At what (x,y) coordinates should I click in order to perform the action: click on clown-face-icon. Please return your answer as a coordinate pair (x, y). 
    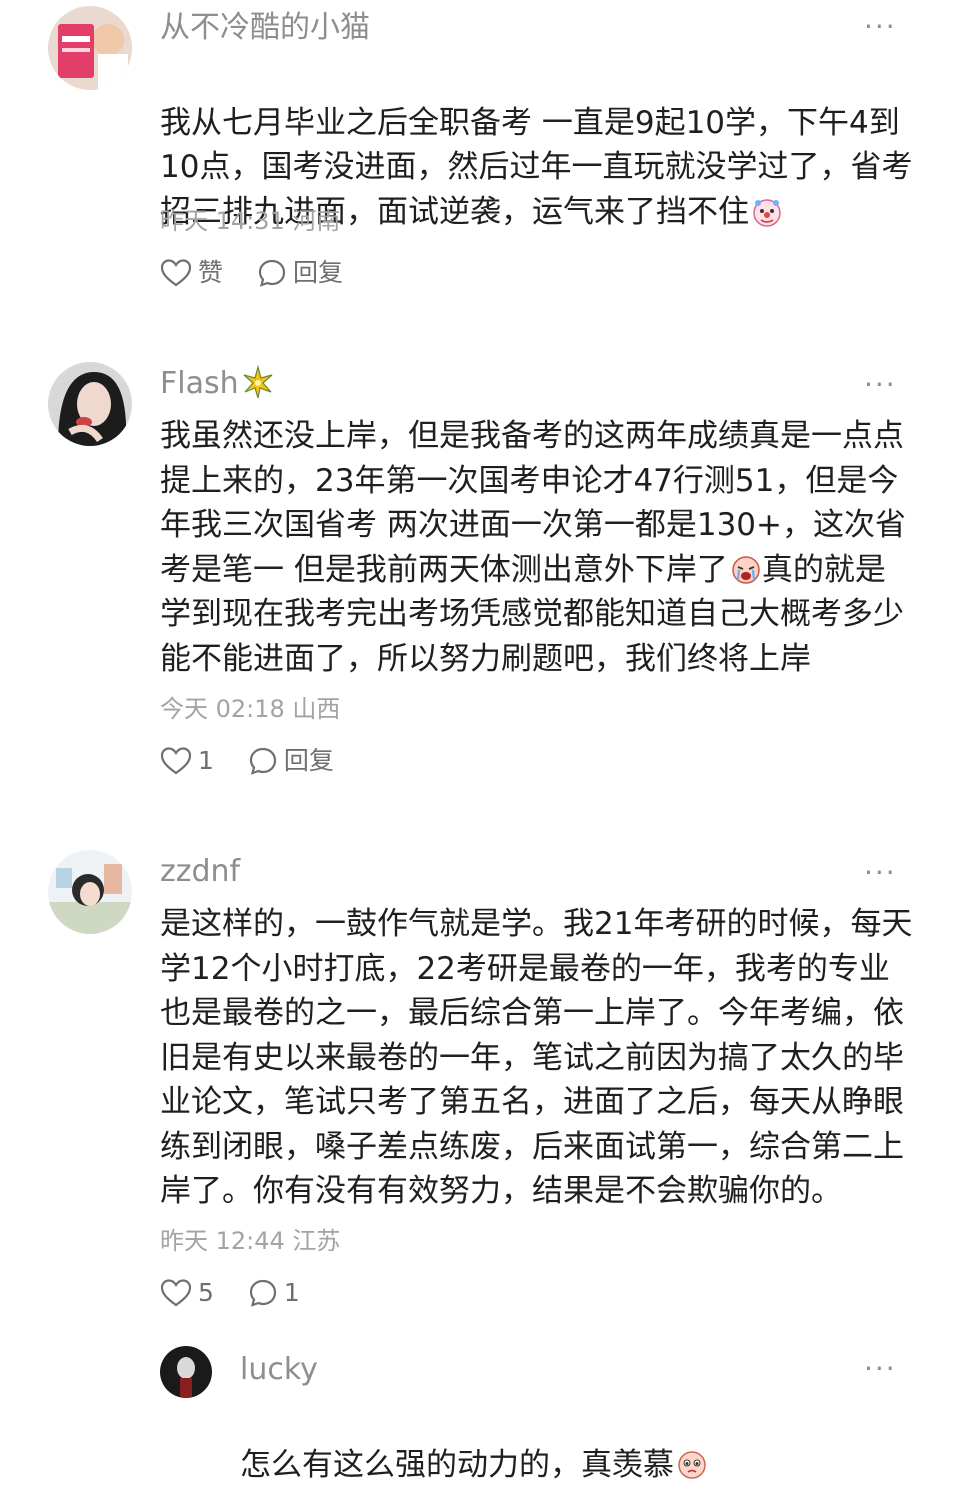
    Looking at the image, I should click on (767, 212).